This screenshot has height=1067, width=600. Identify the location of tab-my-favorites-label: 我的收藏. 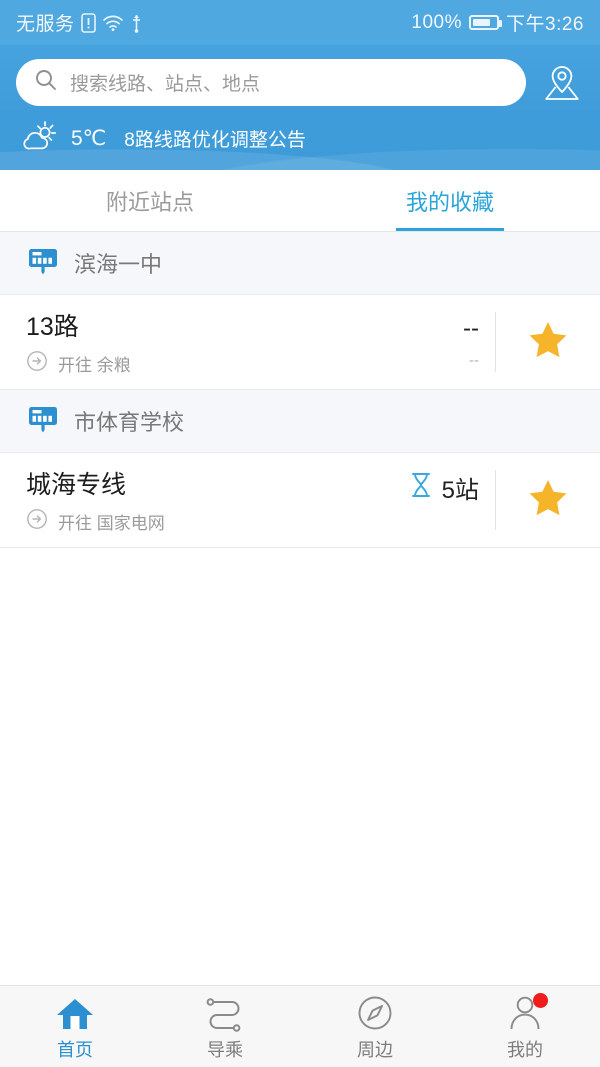
(449, 202).